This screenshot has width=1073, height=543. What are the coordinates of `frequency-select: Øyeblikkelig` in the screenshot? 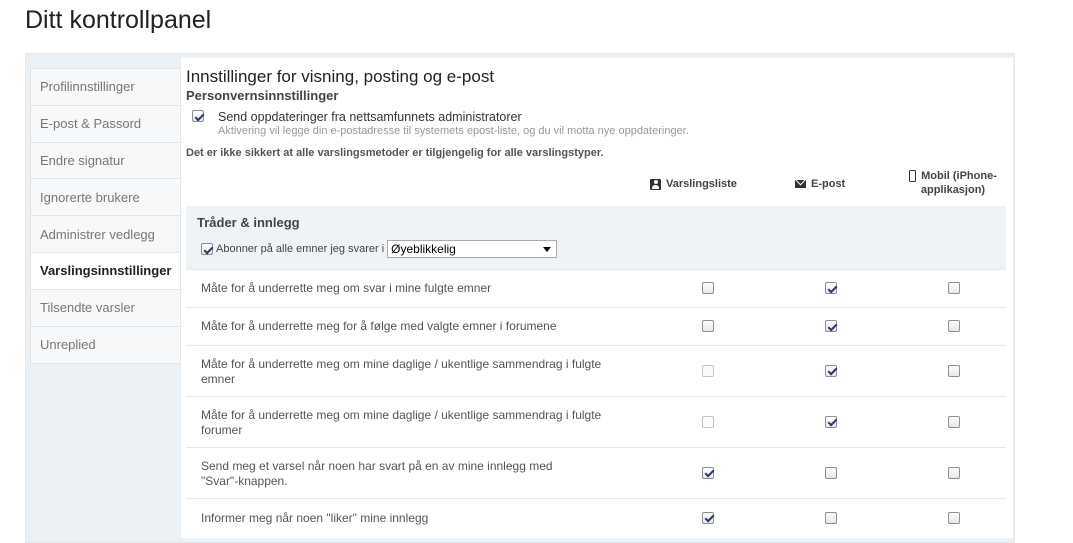 It's located at (472, 249).